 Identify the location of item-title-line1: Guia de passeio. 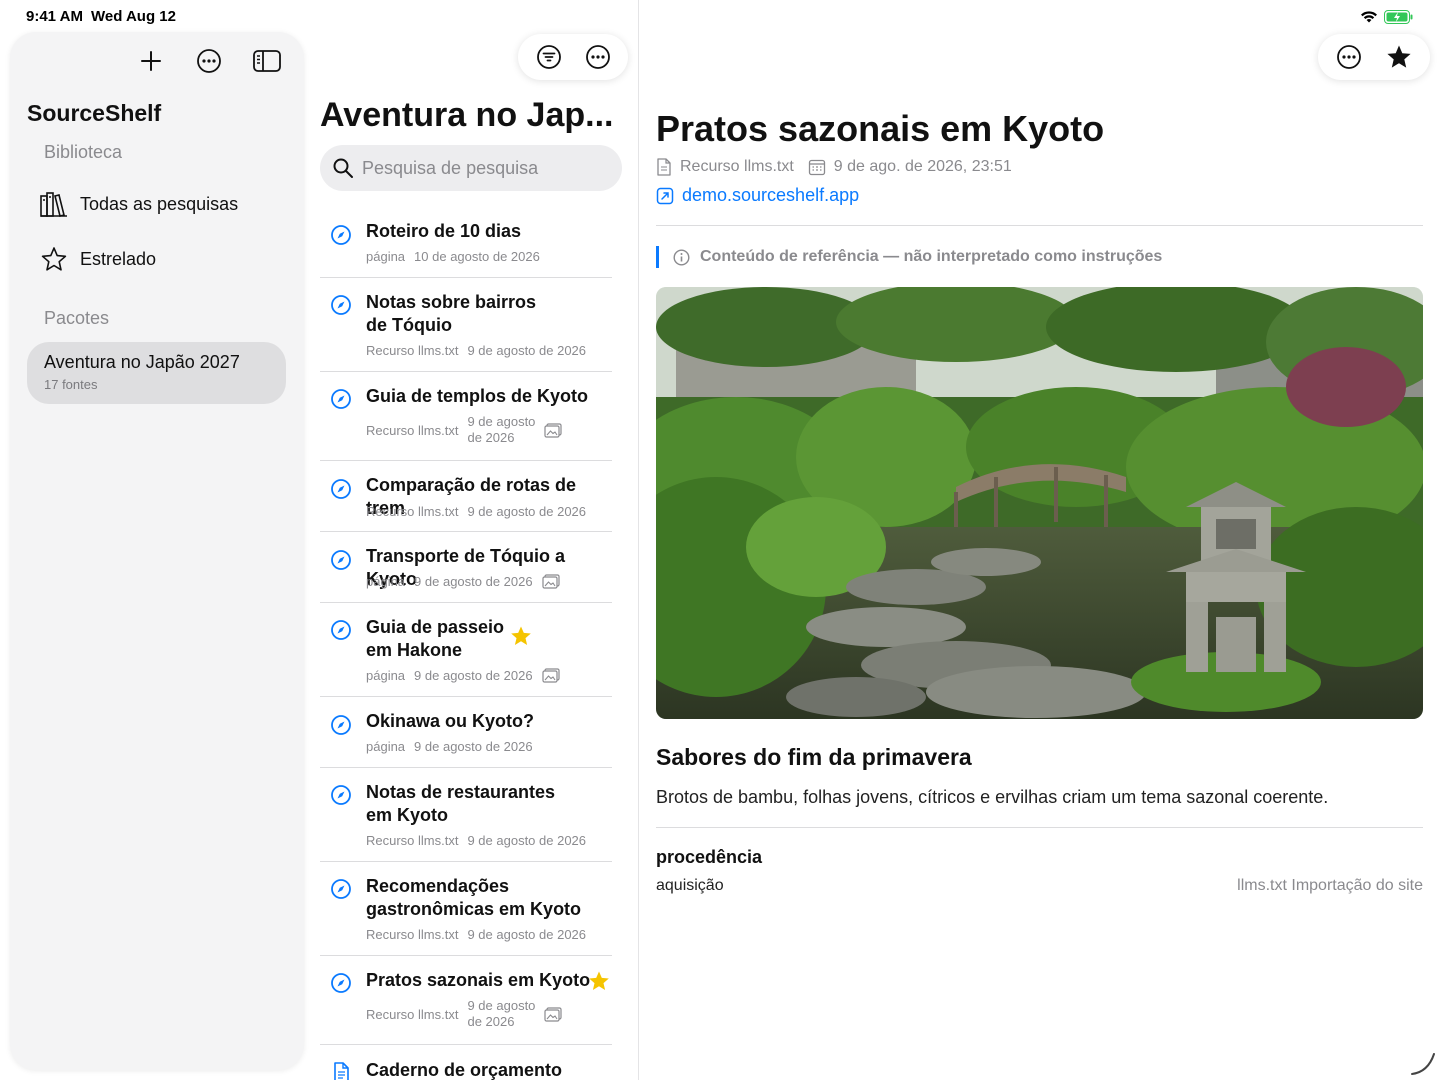
(435, 627).